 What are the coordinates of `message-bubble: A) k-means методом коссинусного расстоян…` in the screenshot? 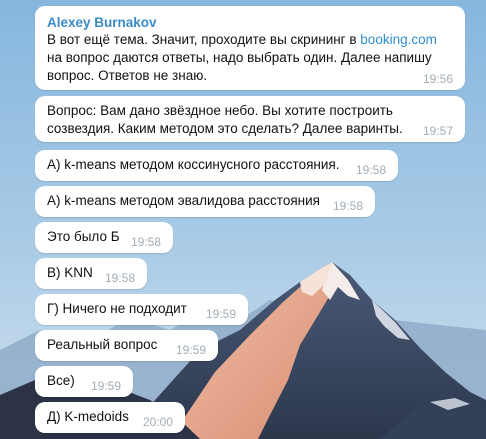 It's located at (216, 165).